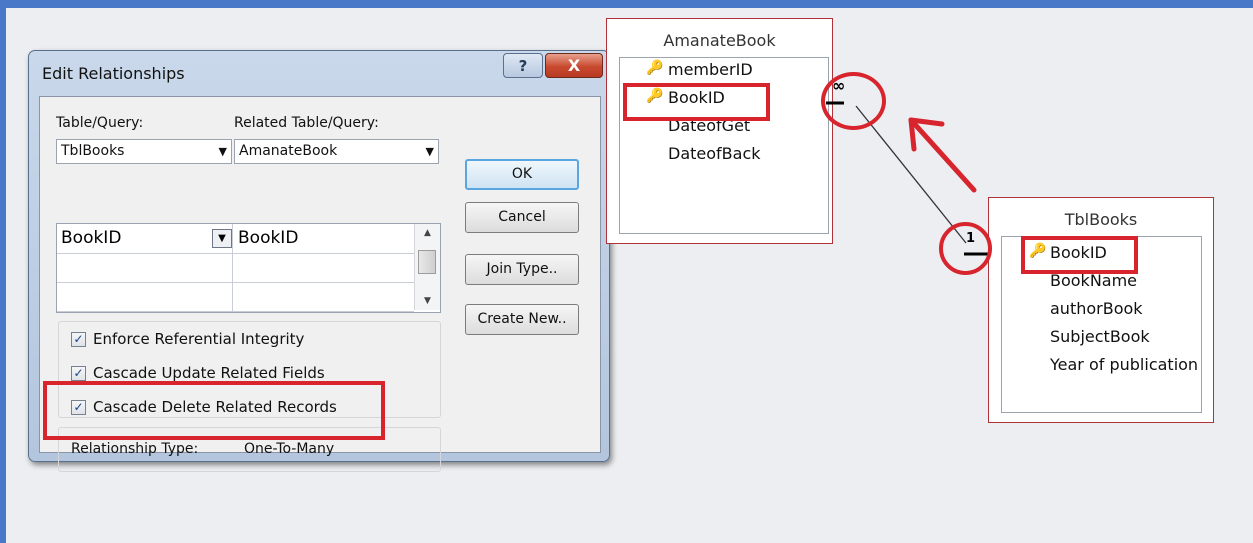 The height and width of the screenshot is (543, 1253). I want to click on field-item: SubjectBook, so click(1100, 336).